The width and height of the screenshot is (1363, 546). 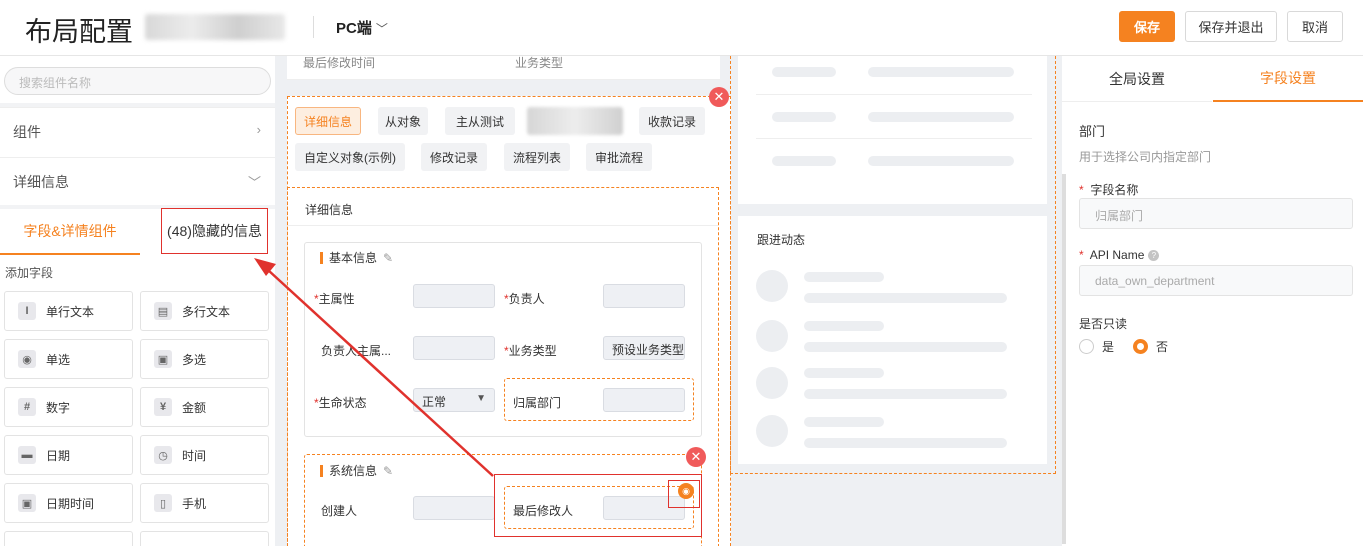 What do you see at coordinates (137, 81) in the screenshot?
I see `component-search-input: 搜索组件名称` at bounding box center [137, 81].